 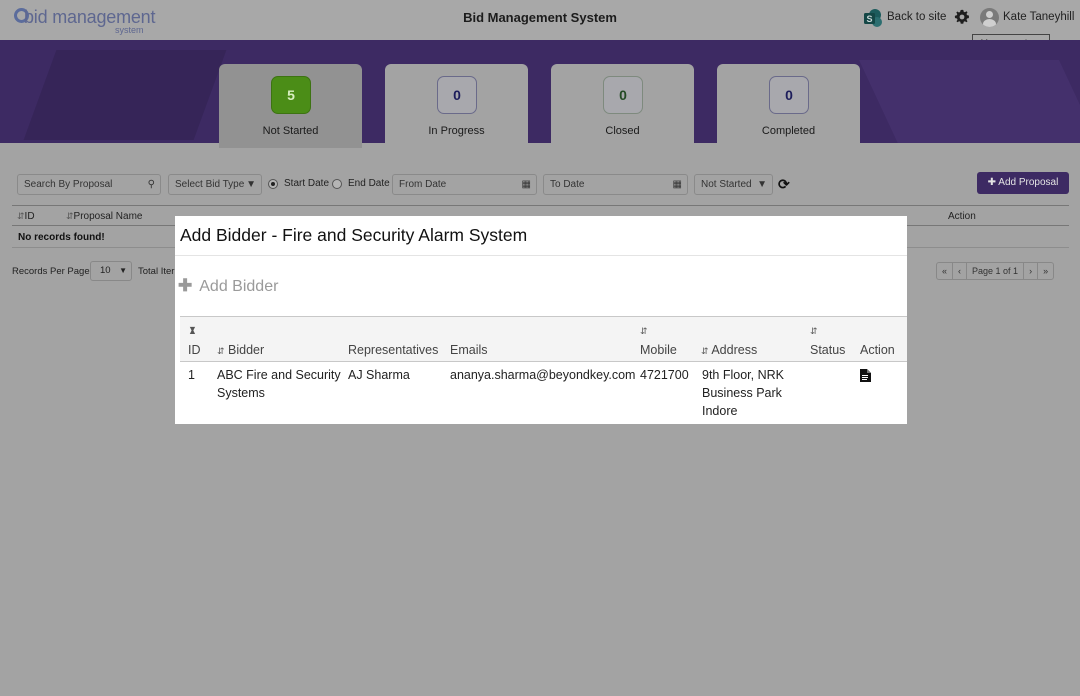 I want to click on bidder-id: 1, so click(x=191, y=375).